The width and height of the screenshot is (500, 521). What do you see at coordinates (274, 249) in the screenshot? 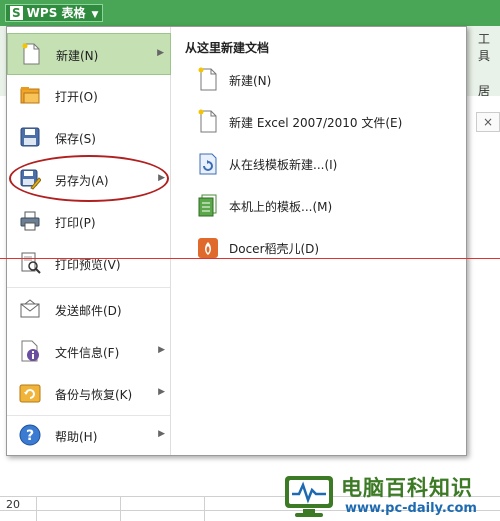
I see `submenu-item-label: Docer稻壳儿(D)` at bounding box center [274, 249].